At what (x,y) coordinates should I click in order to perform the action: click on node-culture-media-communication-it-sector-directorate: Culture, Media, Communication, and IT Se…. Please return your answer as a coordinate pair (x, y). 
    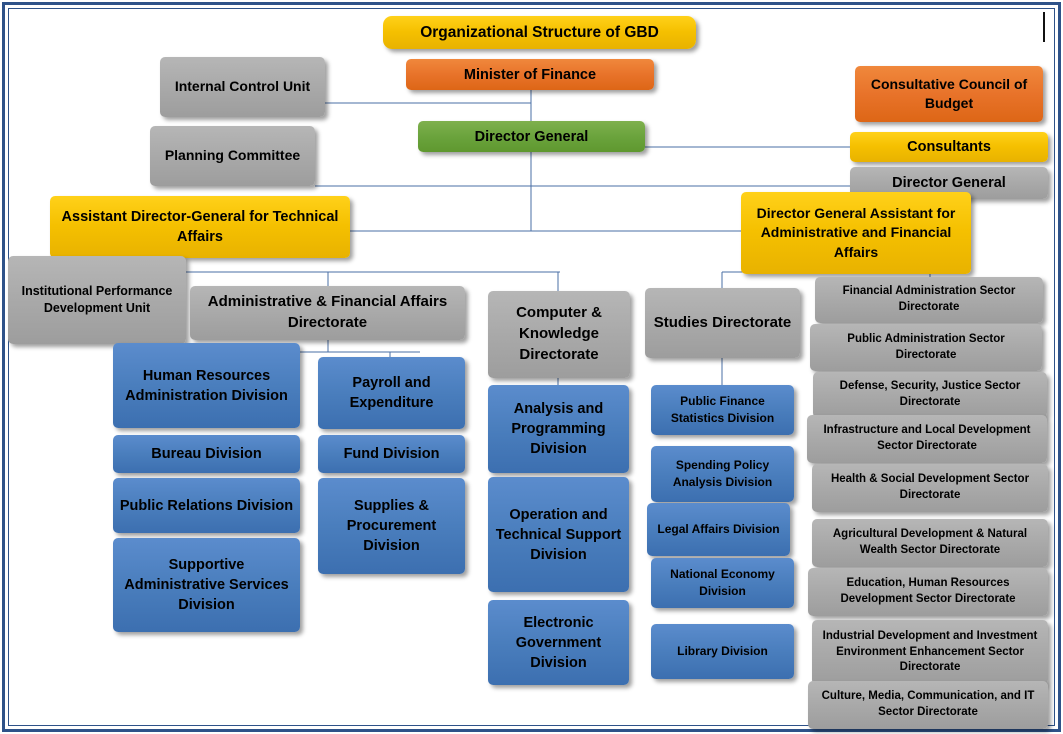
    Looking at the image, I should click on (928, 705).